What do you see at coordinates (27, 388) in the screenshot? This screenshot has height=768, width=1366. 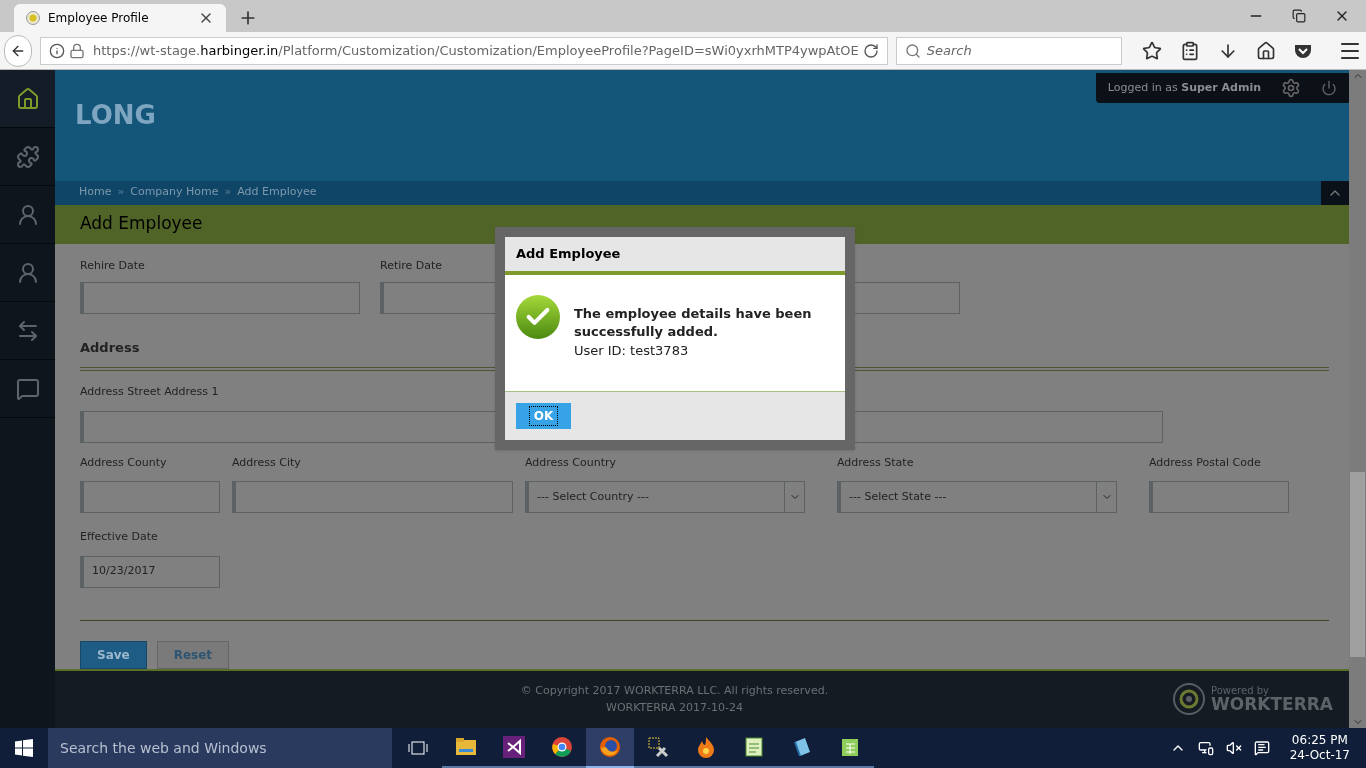 I see `chat-icon` at bounding box center [27, 388].